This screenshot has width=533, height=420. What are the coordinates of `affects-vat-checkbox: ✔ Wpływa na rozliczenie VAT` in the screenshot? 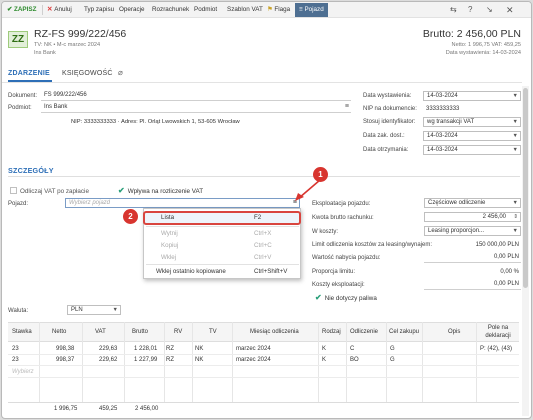 It's located at (160, 190).